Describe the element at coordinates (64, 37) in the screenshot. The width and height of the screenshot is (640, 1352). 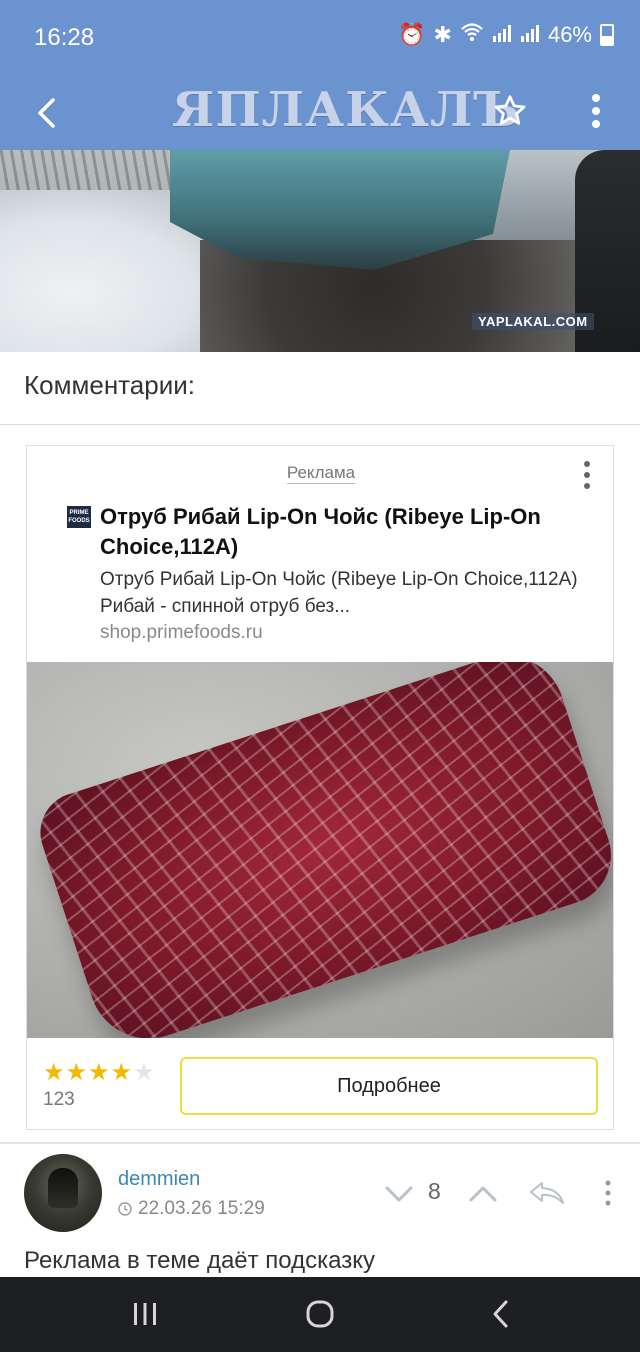
I see `status-time: 16:28` at that location.